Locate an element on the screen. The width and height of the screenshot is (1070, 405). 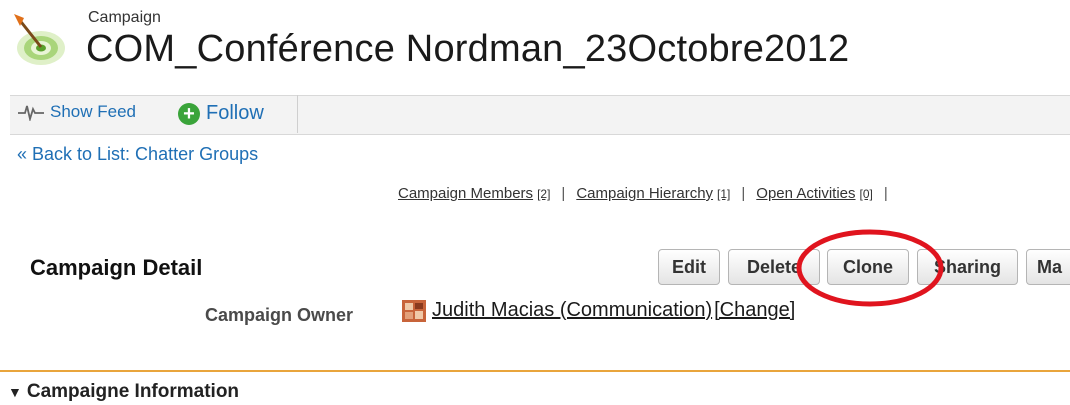
pulse-icon is located at coordinates (31, 113).